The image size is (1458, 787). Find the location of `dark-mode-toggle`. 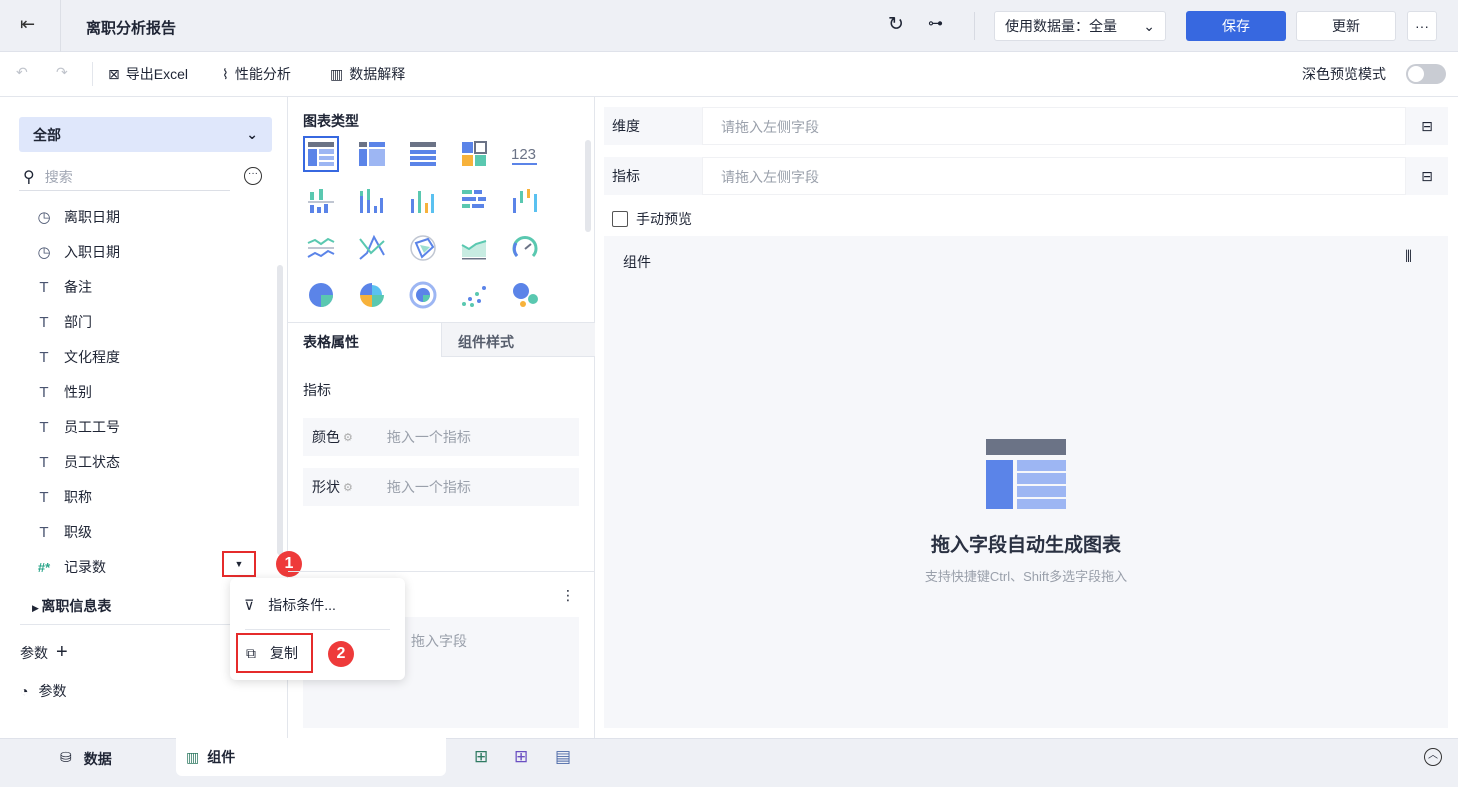

dark-mode-toggle is located at coordinates (1426, 74).